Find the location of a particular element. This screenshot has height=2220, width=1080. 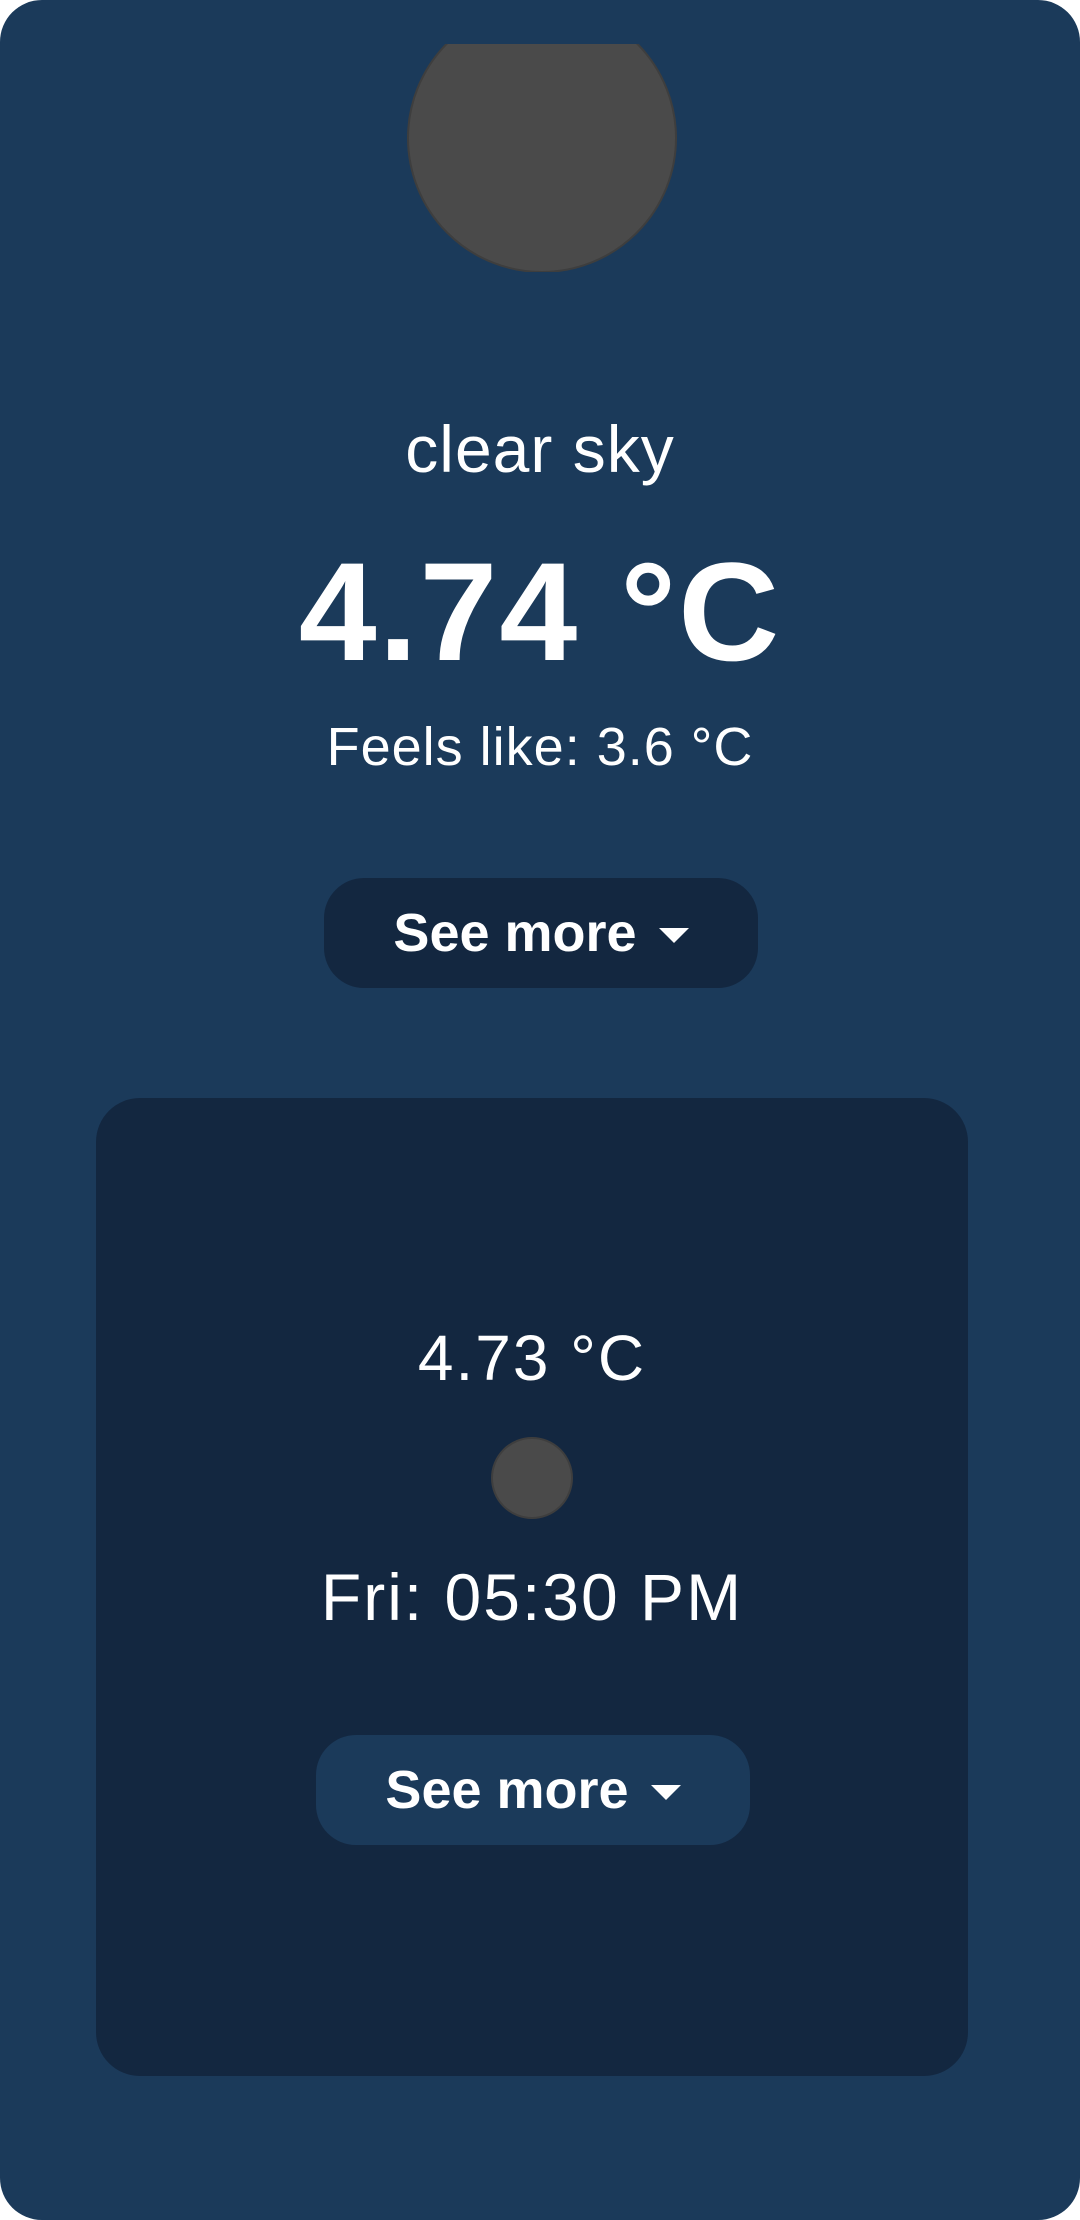

forecast-temperature: 4.73 °C is located at coordinates (532, 1358).